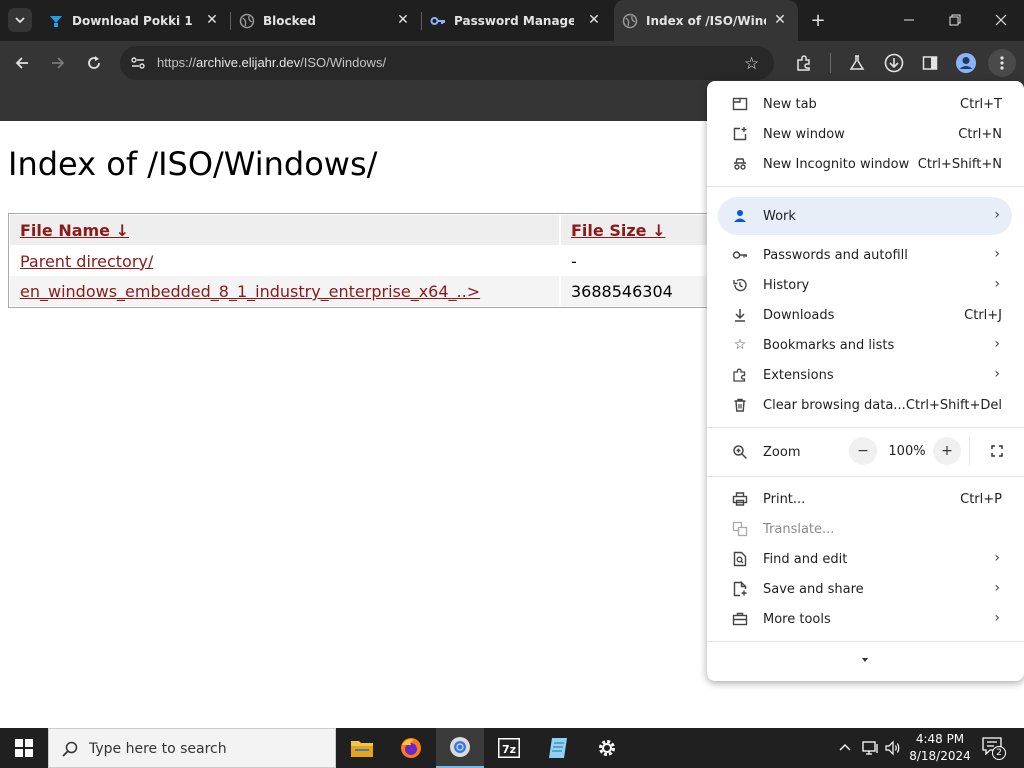 The image size is (1024, 768). What do you see at coordinates (1001, 20) in the screenshot?
I see `close-window-icon` at bounding box center [1001, 20].